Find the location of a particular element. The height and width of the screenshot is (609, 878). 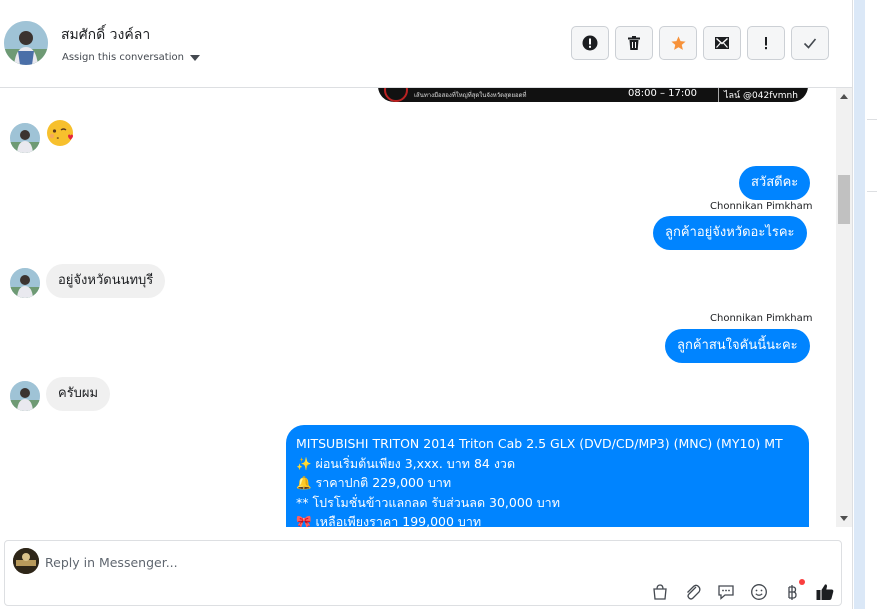

shopping-bag-icon is located at coordinates (660, 592).